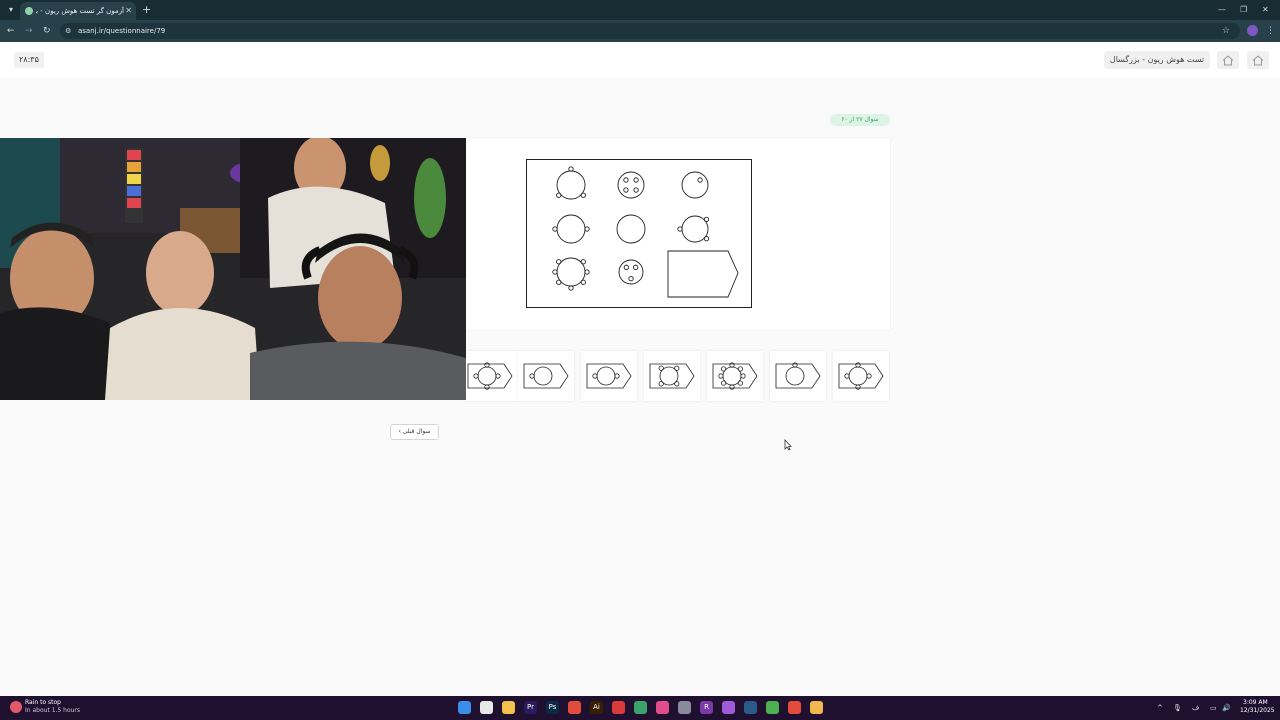  What do you see at coordinates (11, 31) in the screenshot?
I see `back-icon: ←` at bounding box center [11, 31].